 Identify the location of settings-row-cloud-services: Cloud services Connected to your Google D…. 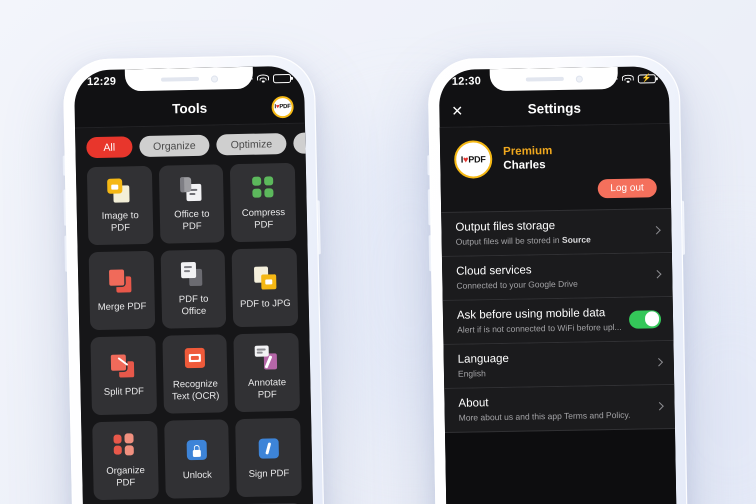
(557, 277).